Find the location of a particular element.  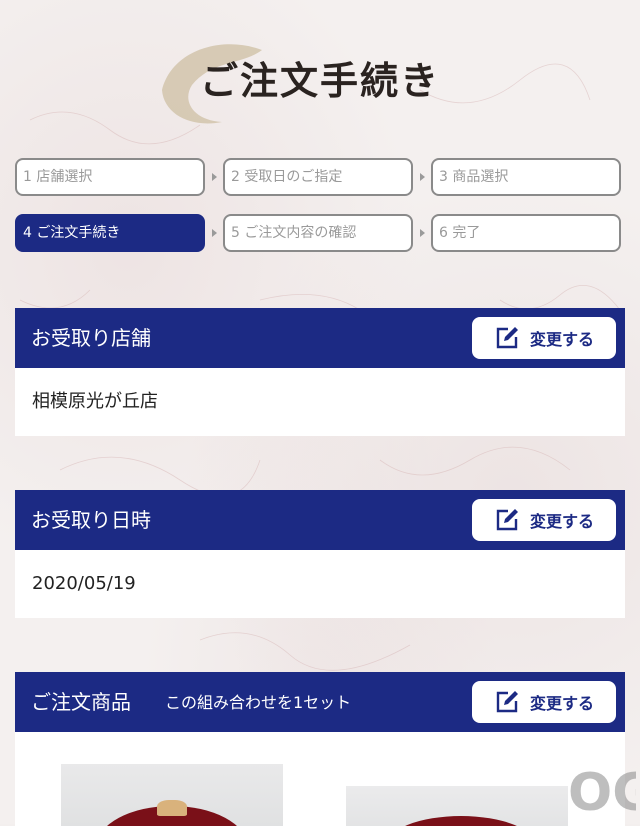

change-store-label: 変更する is located at coordinates (561, 339).